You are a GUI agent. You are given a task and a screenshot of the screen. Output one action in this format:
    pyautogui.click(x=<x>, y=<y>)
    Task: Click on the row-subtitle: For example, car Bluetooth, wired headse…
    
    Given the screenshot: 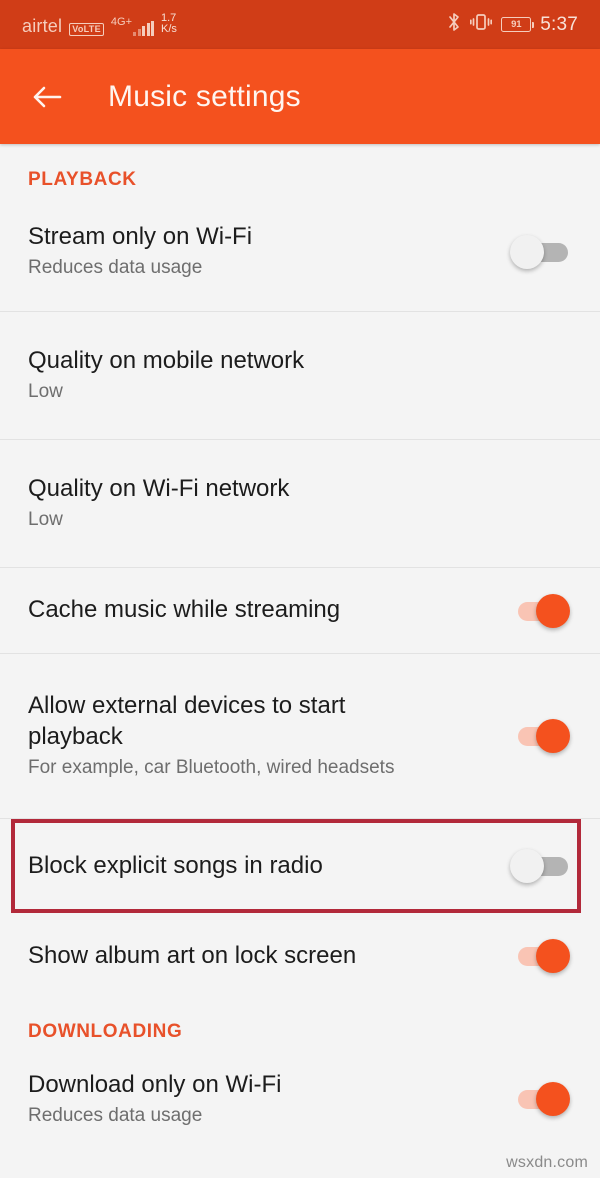 What is the action you would take?
    pyautogui.click(x=211, y=767)
    